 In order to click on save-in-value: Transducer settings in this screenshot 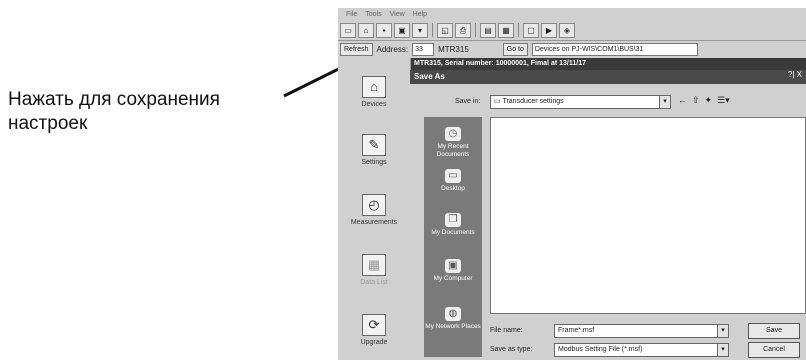, I will do `click(533, 101)`.